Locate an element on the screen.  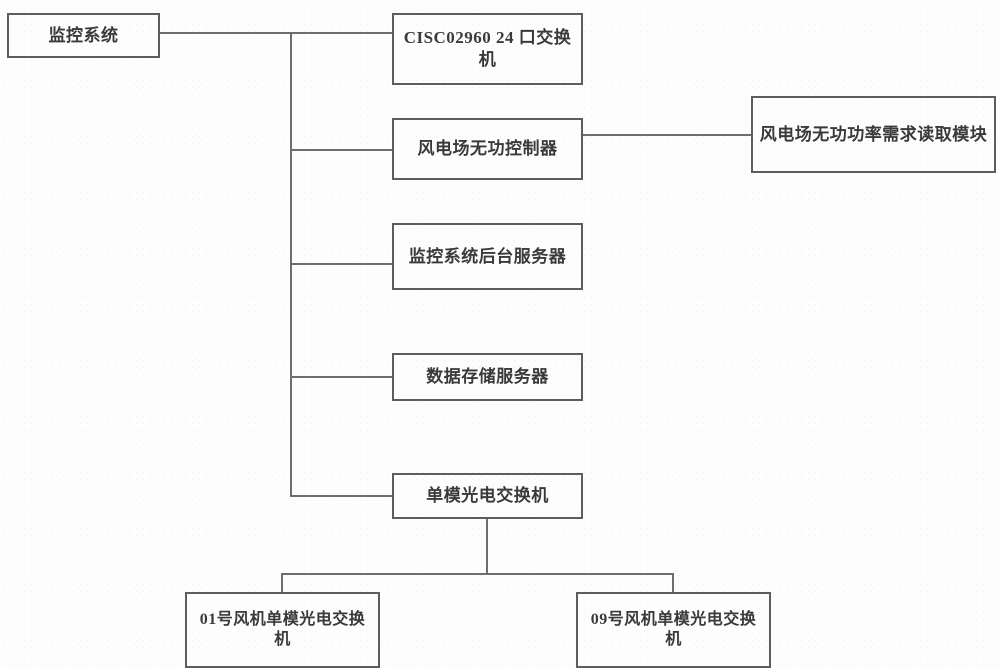
node-turbine-09-switch: 09号风机单模光电交换机 is located at coordinates (673, 630).